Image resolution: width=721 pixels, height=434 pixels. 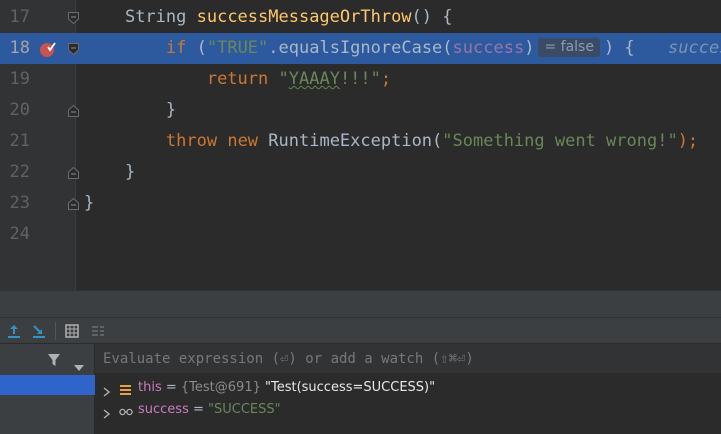 What do you see at coordinates (98, 331) in the screenshot?
I see `settings-list-icon` at bounding box center [98, 331].